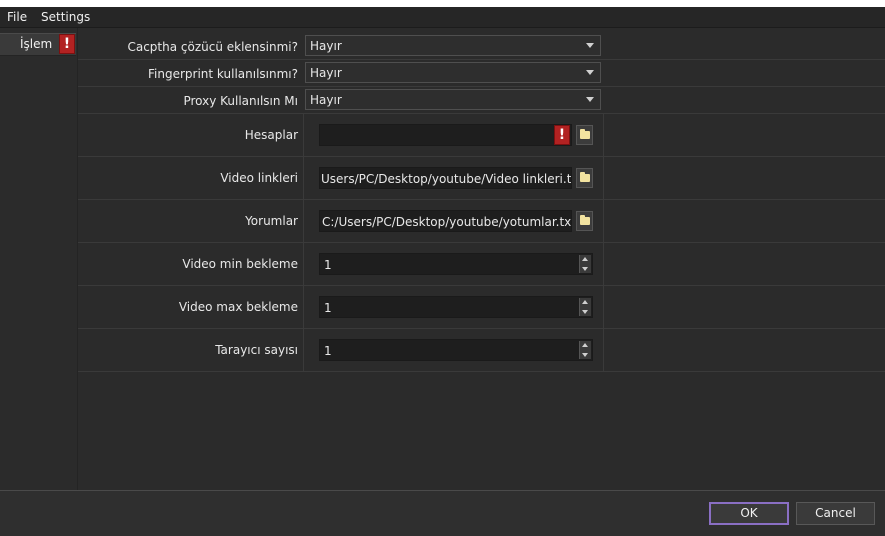  Describe the element at coordinates (835, 513) in the screenshot. I see `cancel-button: Cancel` at that location.